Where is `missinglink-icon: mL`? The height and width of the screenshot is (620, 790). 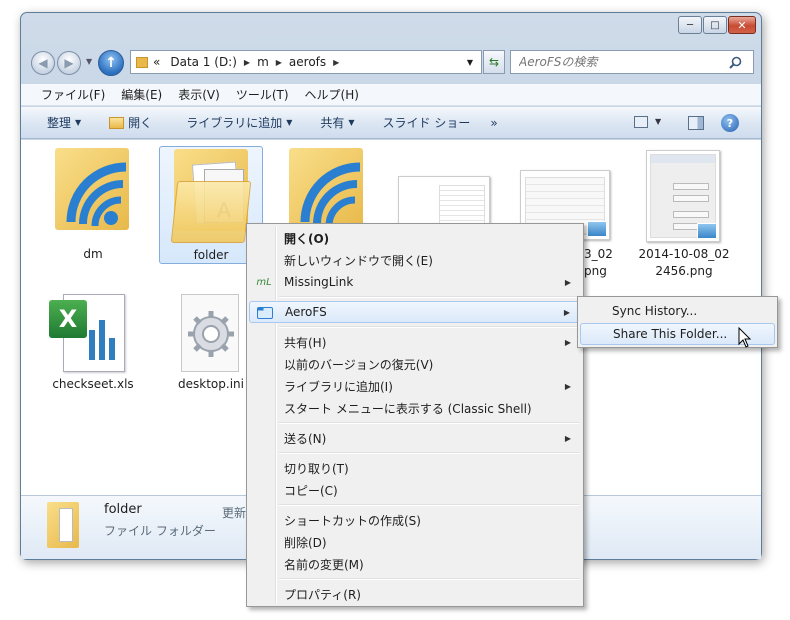
missinglink-icon: mL is located at coordinates (264, 282).